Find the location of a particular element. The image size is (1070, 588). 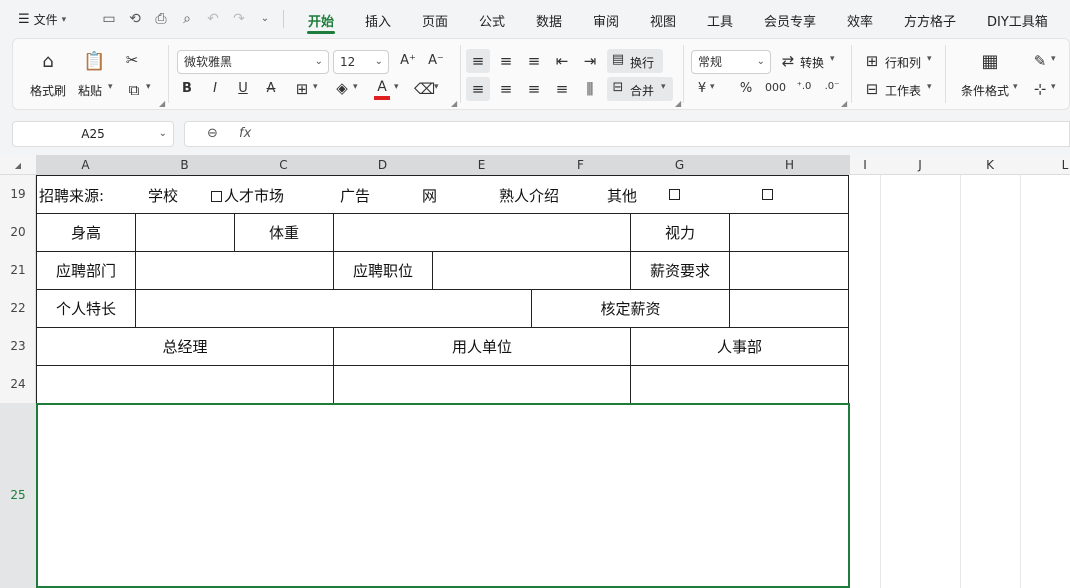

justify-icon: ≡ is located at coordinates (562, 89).